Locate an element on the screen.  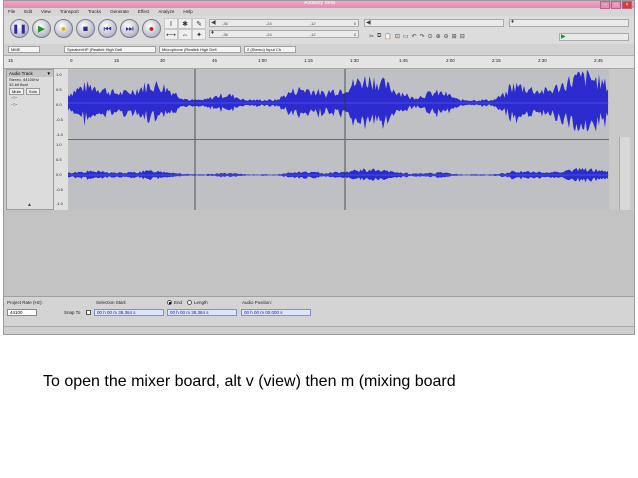
menu-edit: Edit is located at coordinates (28, 12).